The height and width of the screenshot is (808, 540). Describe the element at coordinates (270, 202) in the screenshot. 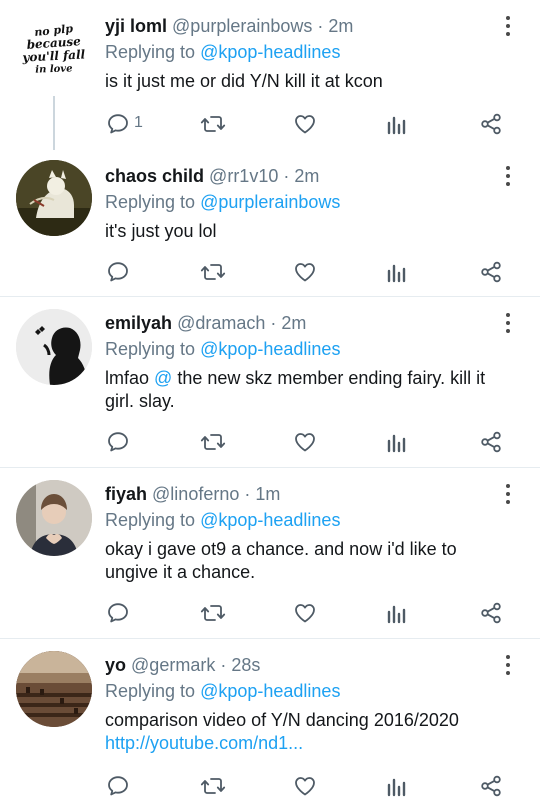

I see `replying-to-handle: @purplerainbows` at that location.